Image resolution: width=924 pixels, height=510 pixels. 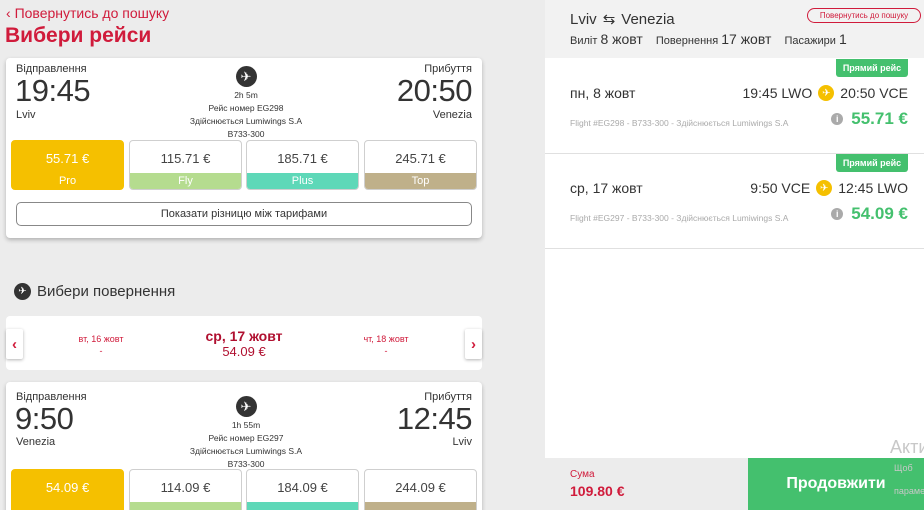 I want to click on selected-date-pointer, so click(x=242, y=366).